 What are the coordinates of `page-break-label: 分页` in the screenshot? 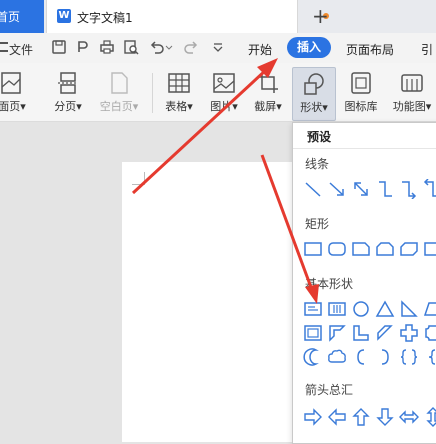 It's located at (65, 106).